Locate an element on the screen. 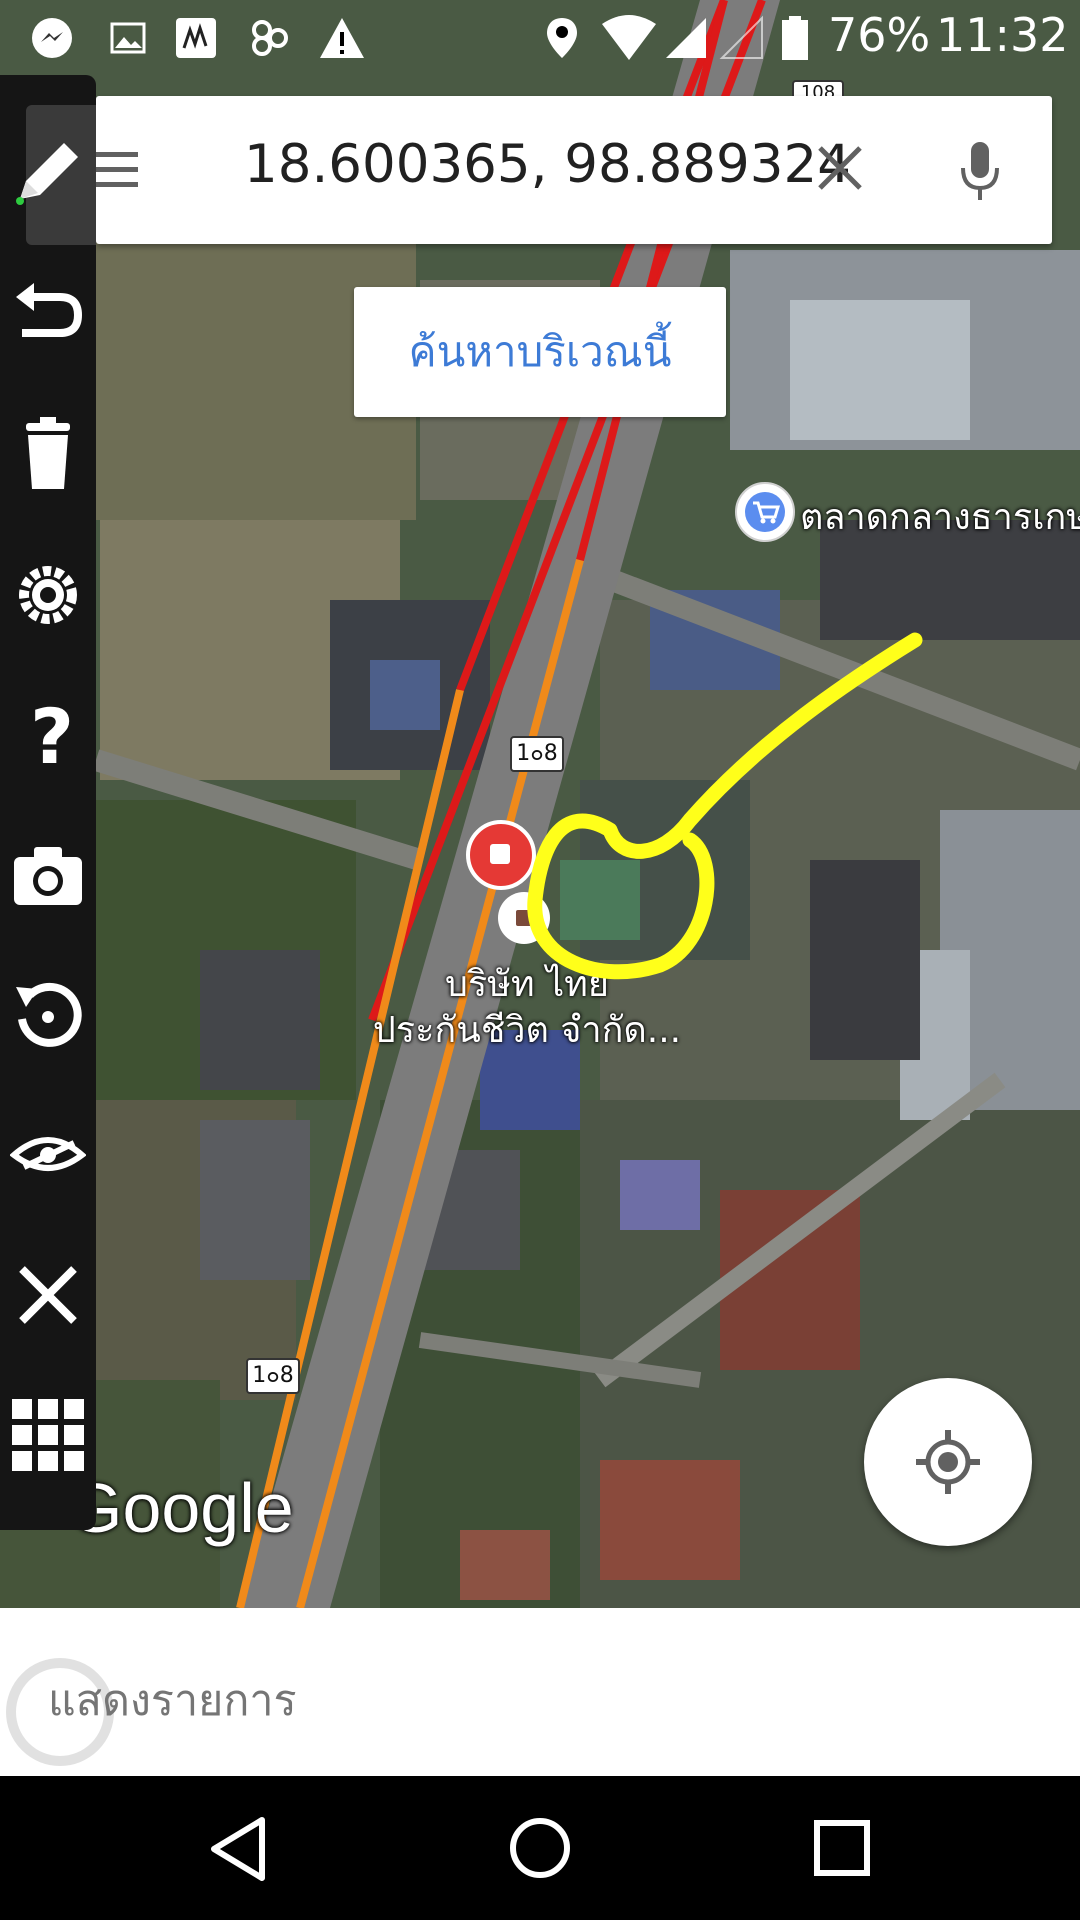  undo-button is located at coordinates (48, 310).